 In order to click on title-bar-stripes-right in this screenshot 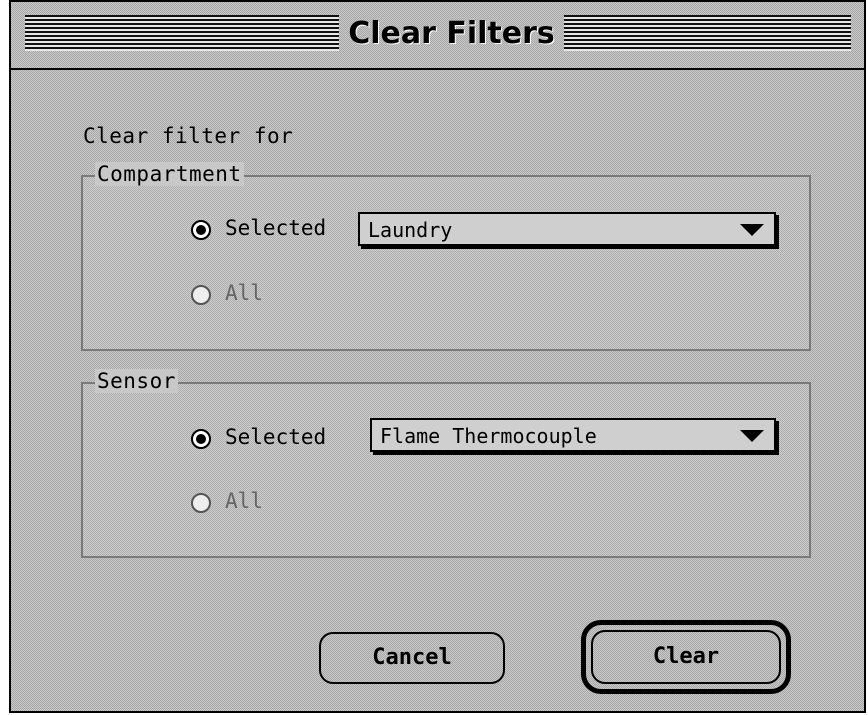, I will do `click(707, 33)`.